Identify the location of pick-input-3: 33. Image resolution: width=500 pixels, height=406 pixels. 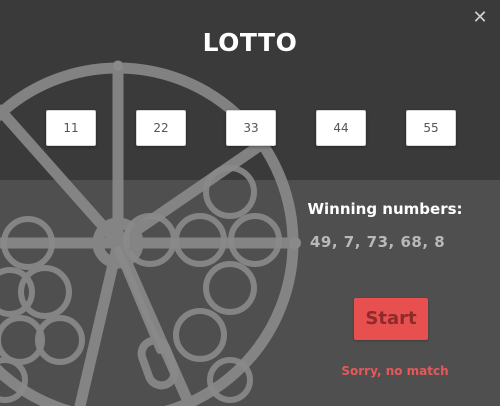
(251, 128).